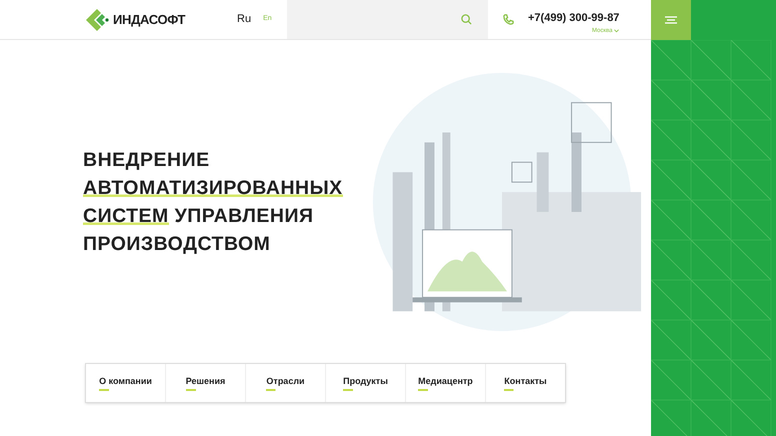 Image resolution: width=776 pixels, height=436 pixels. What do you see at coordinates (365, 383) in the screenshot?
I see `nav-link: Продукты` at bounding box center [365, 383].